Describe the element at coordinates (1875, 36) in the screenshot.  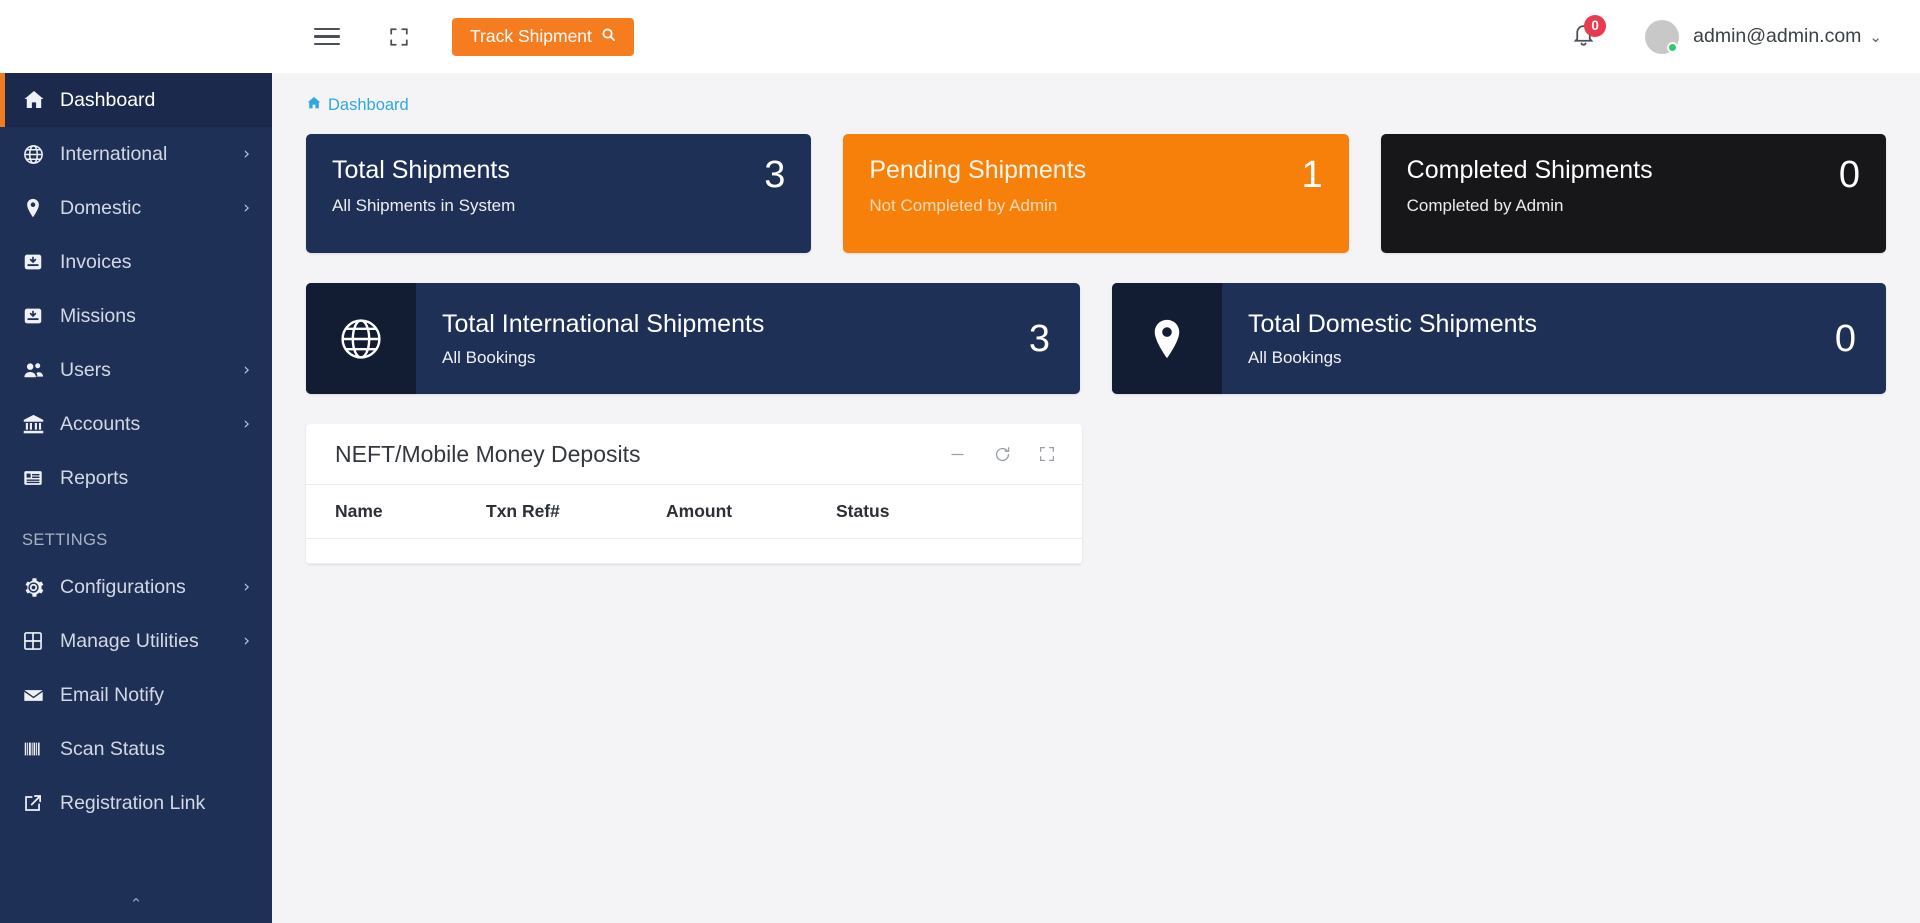
I see `chevron-down-icon: ⌄` at that location.